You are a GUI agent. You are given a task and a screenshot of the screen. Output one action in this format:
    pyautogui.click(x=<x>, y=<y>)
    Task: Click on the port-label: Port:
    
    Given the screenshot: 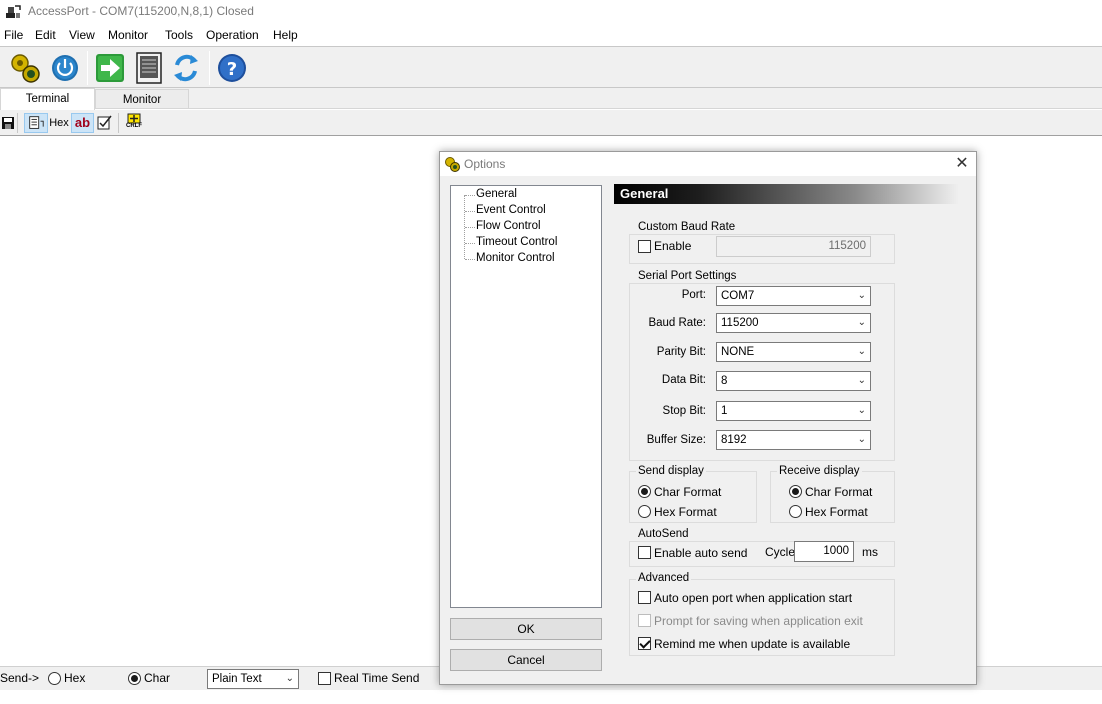 What is the action you would take?
    pyautogui.click(x=693, y=295)
    